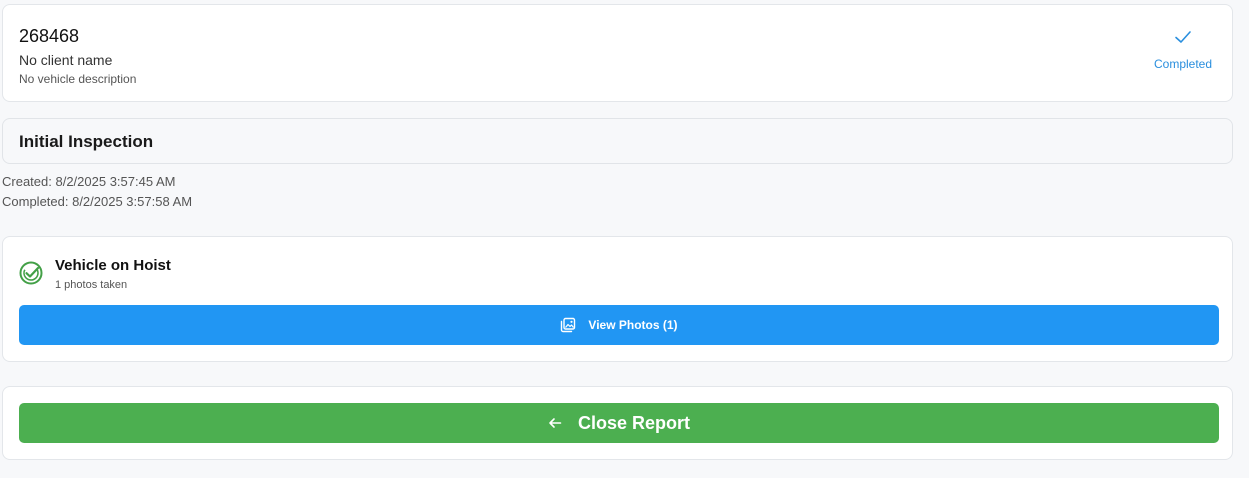 The width and height of the screenshot is (1249, 478). What do you see at coordinates (66, 60) in the screenshot?
I see `client-name: No client name` at bounding box center [66, 60].